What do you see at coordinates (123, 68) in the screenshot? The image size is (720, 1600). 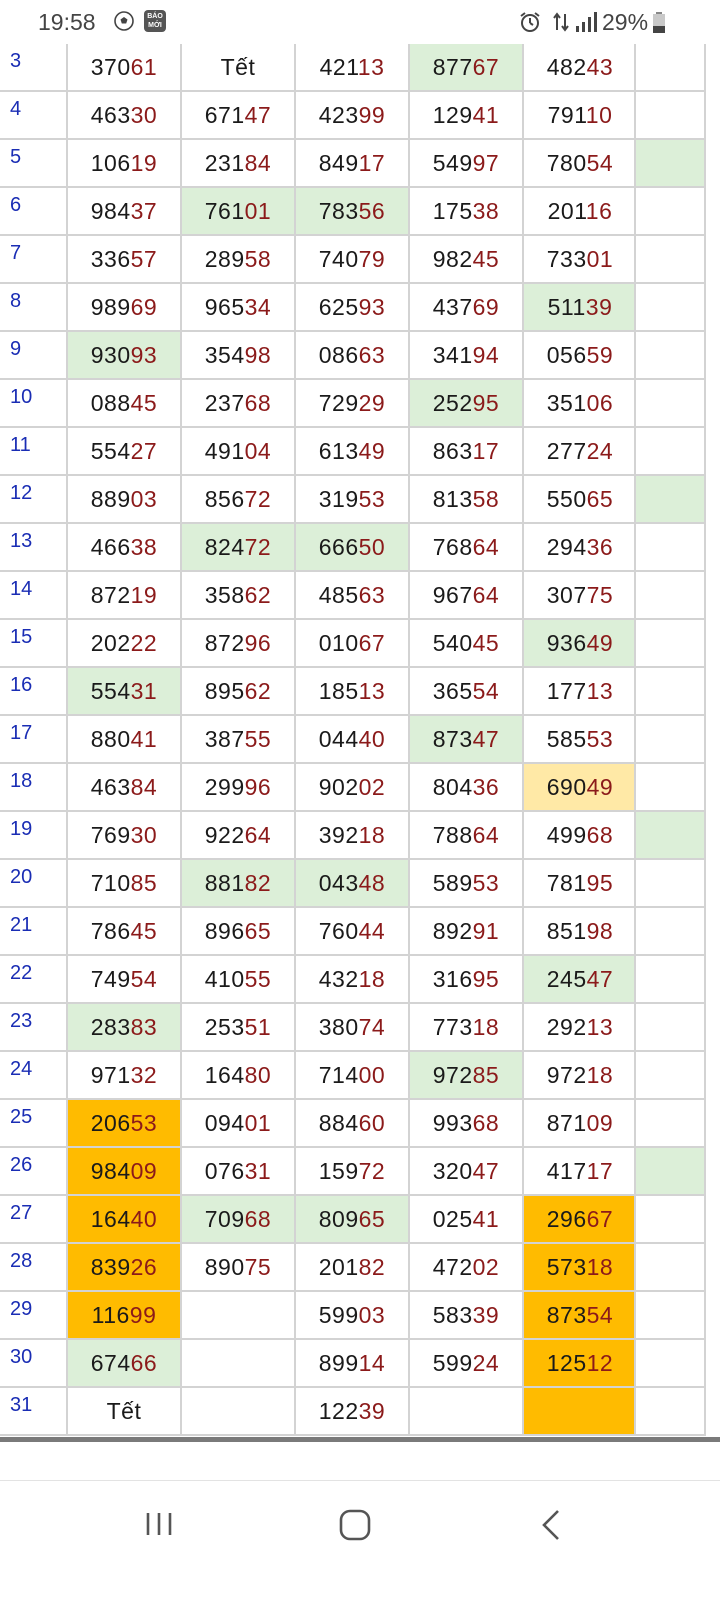 I see `result-cell: 37061` at bounding box center [123, 68].